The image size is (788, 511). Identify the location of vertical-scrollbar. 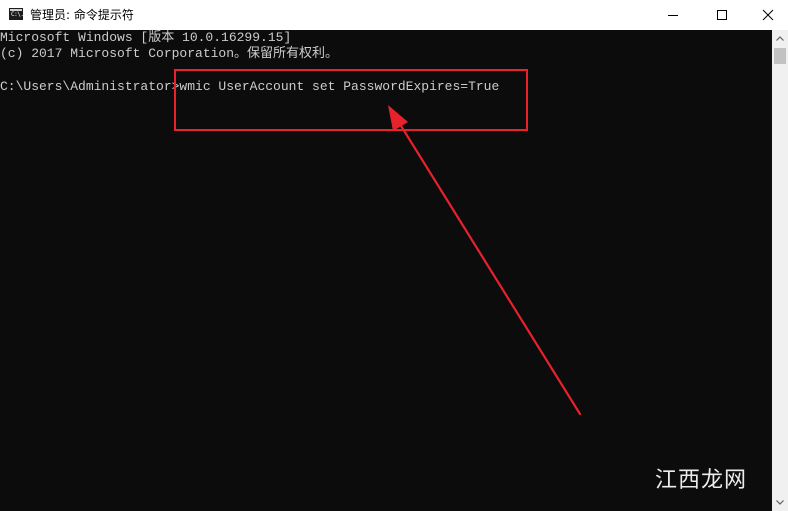
(780, 270).